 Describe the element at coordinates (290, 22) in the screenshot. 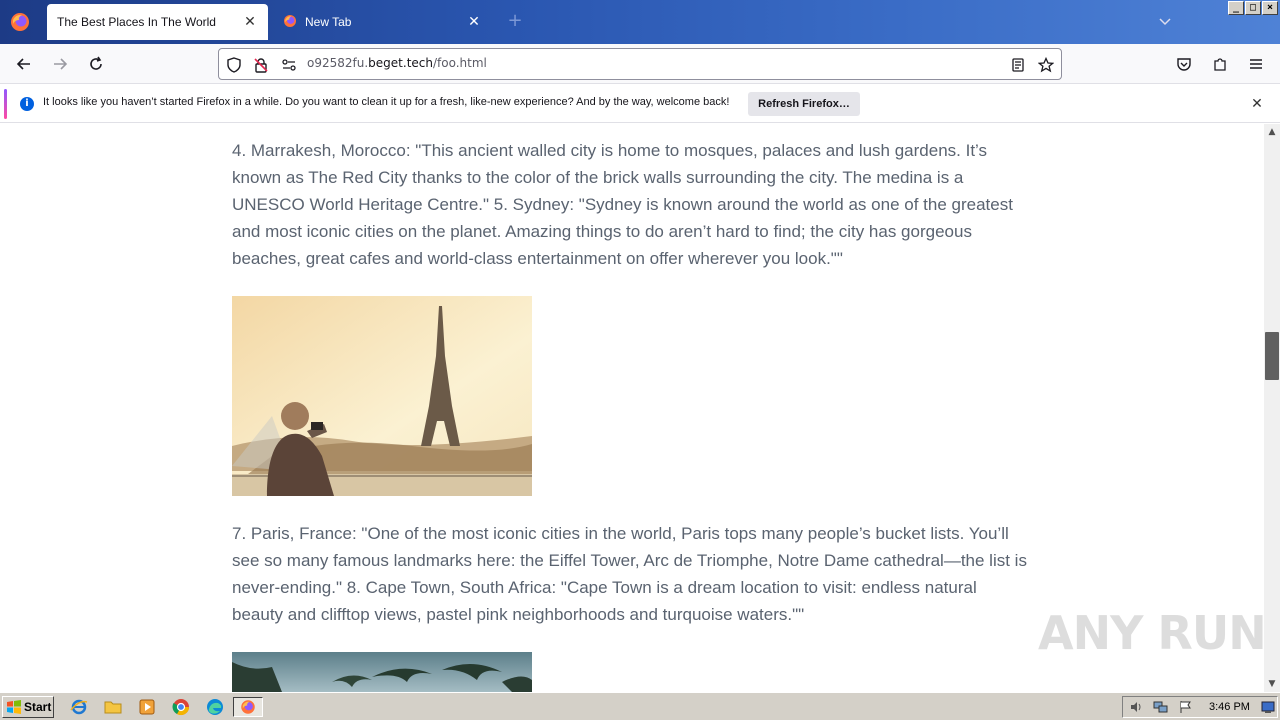

I see `firefox-tab-icon` at that location.